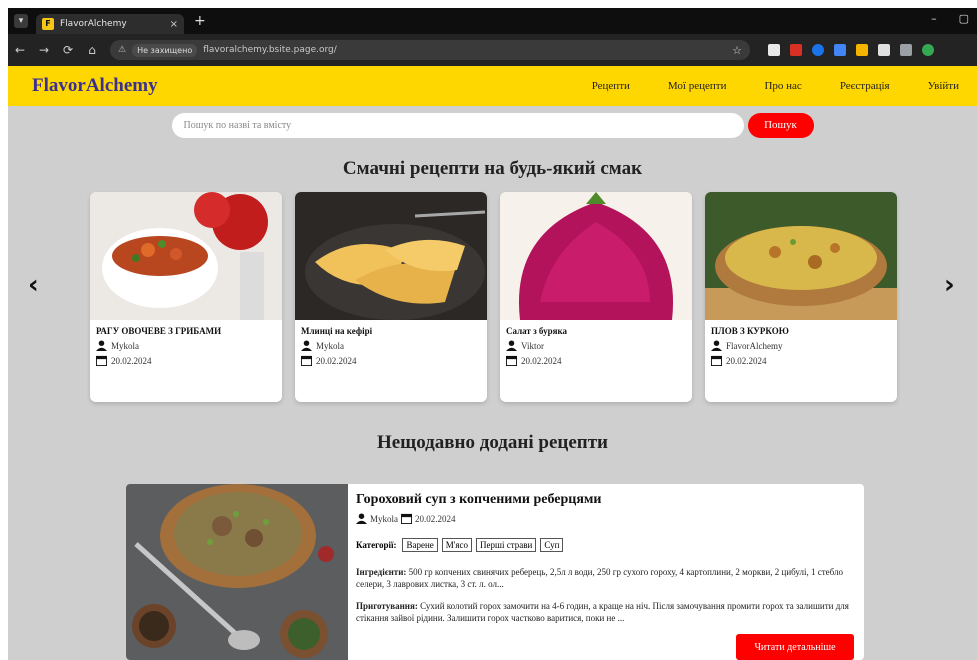 The width and height of the screenshot is (977, 660). Describe the element at coordinates (420, 545) in the screenshot. I see `category-tag: Варене` at that location.